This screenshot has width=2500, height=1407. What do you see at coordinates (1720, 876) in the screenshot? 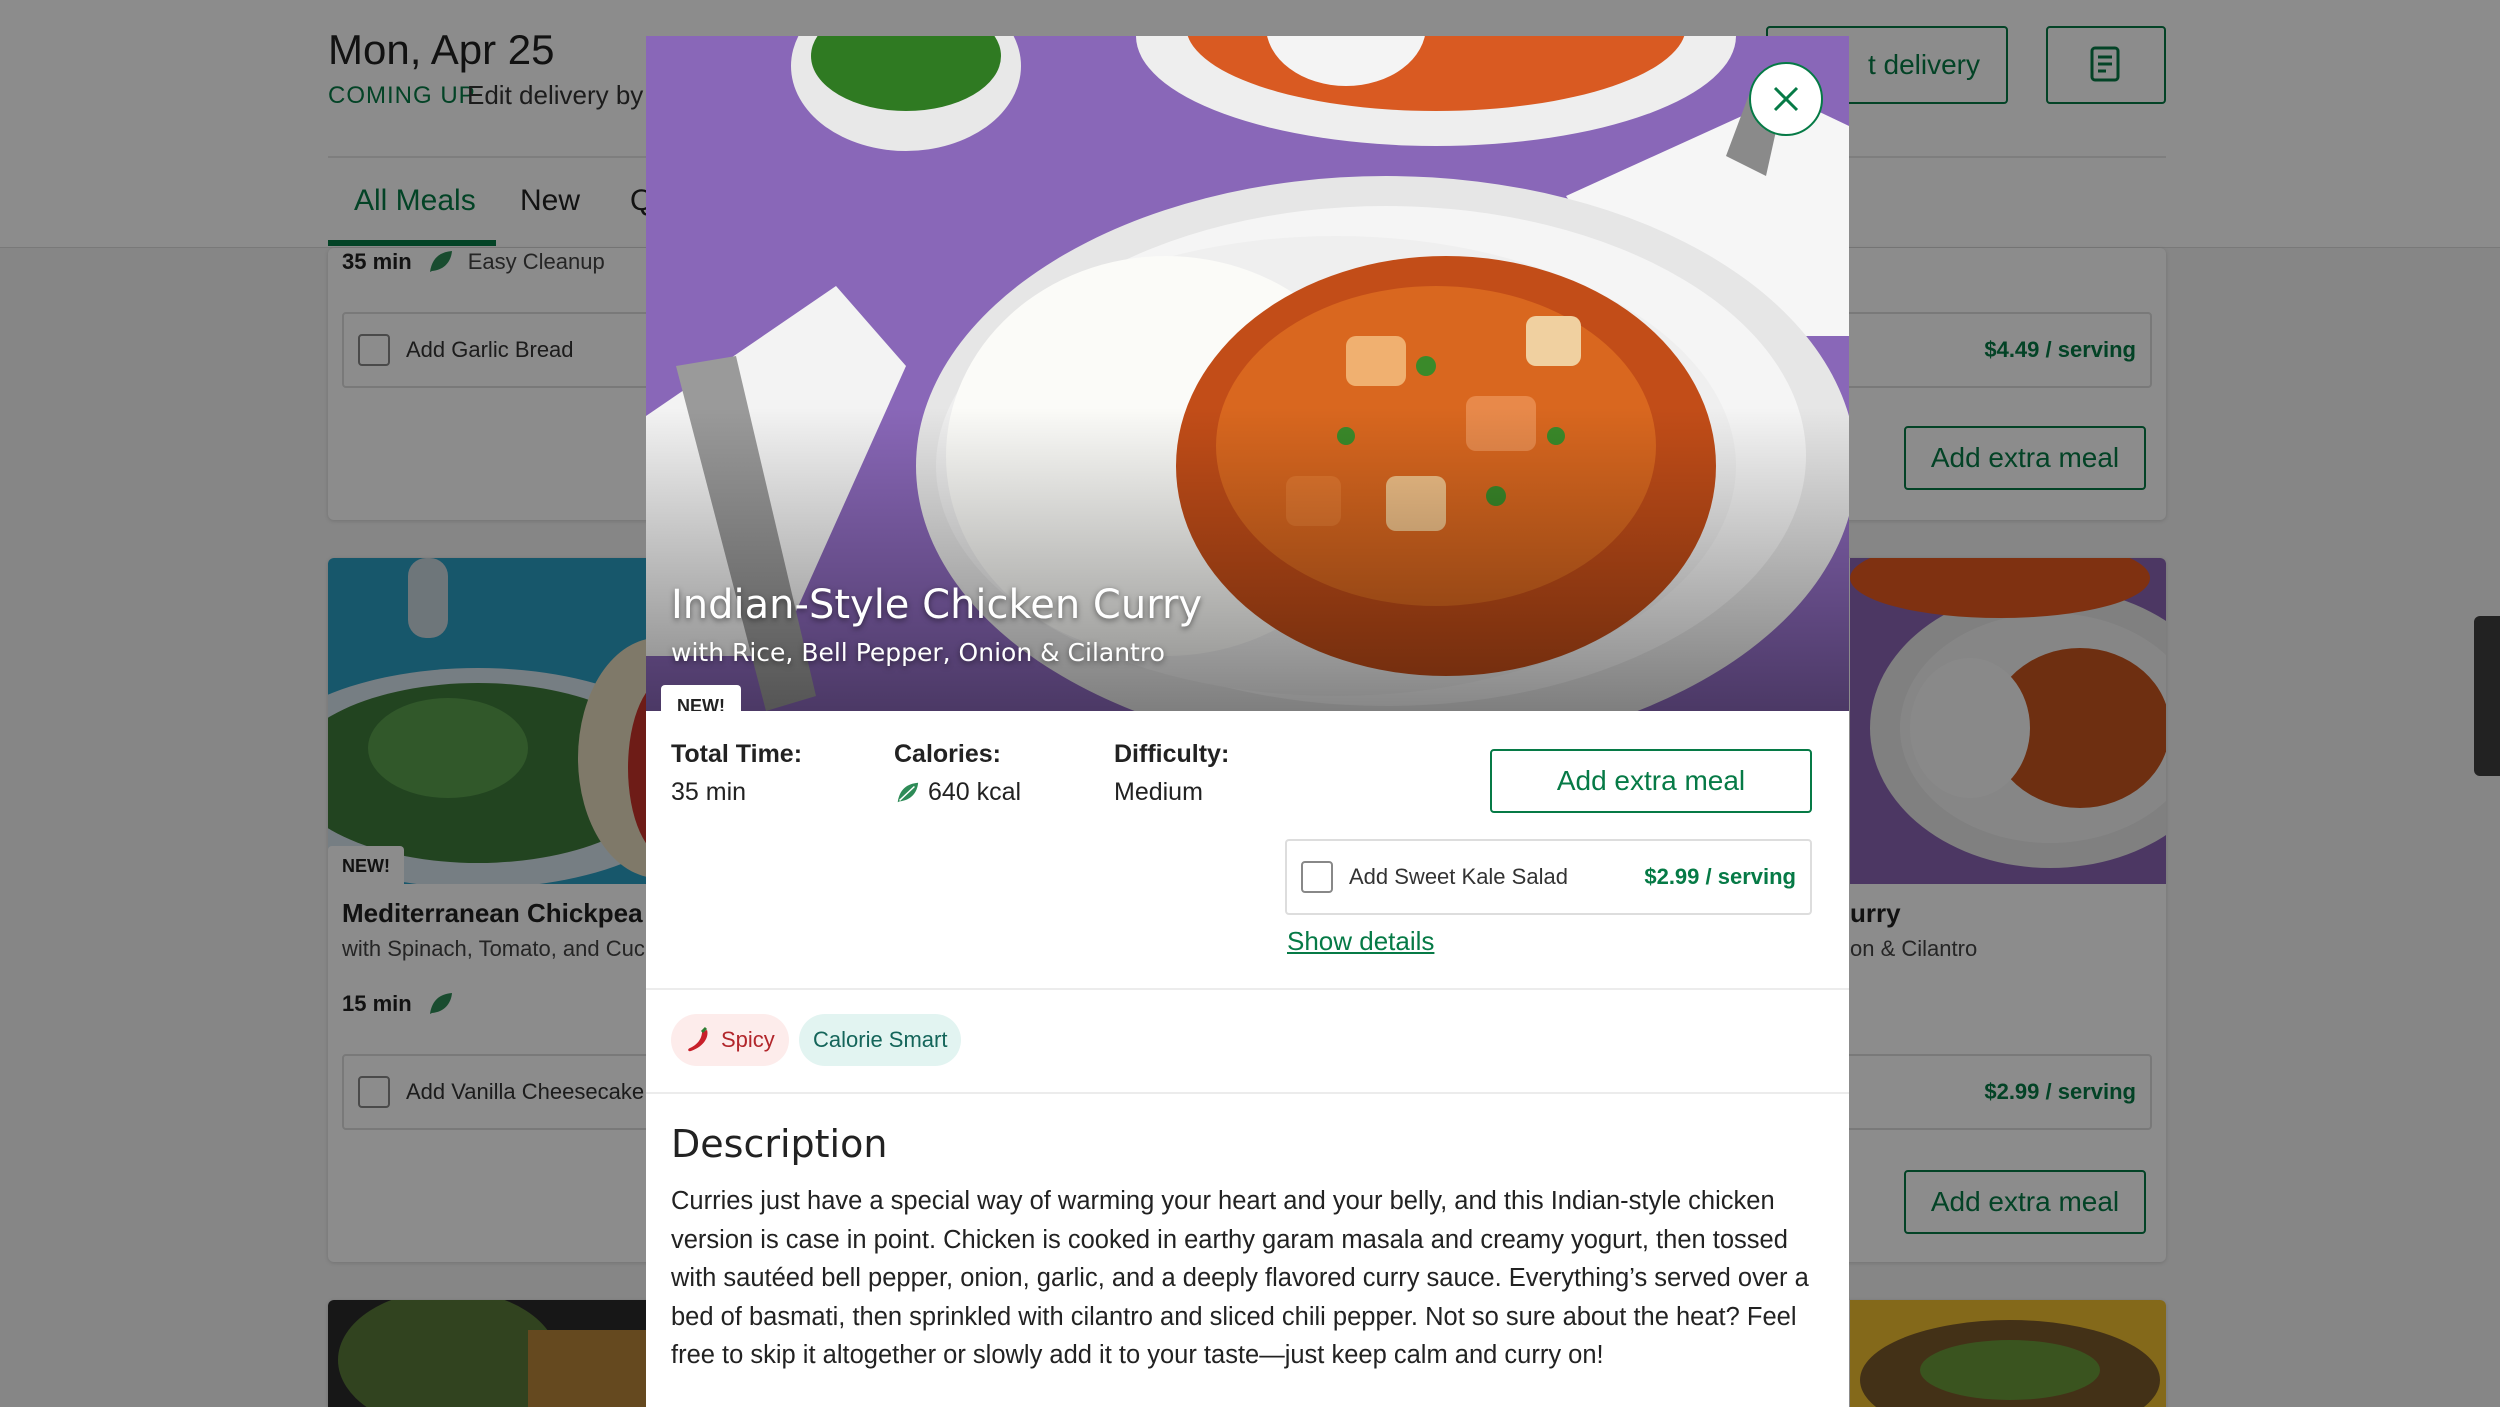
I see `addon-price: $2.99 / serving` at bounding box center [1720, 876].